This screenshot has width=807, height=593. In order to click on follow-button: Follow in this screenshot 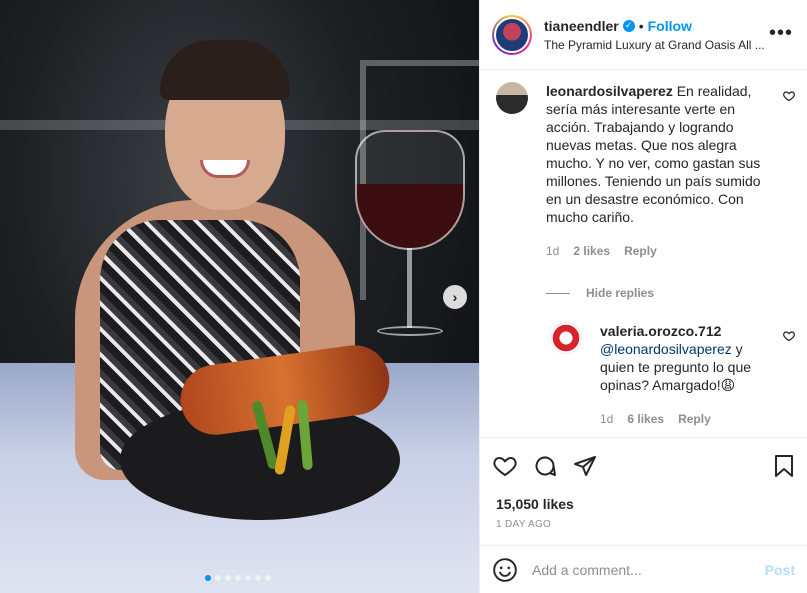, I will do `click(670, 26)`.